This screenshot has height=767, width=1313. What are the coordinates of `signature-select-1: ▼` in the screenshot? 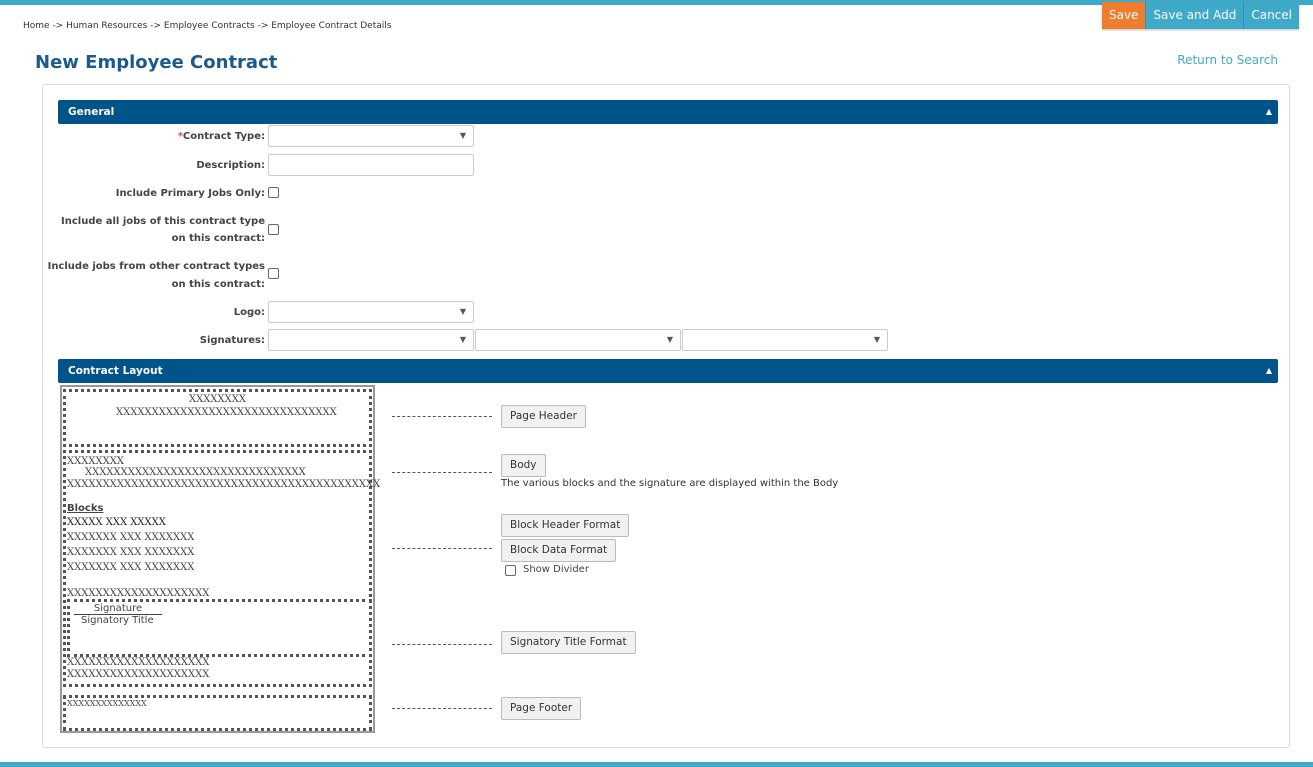 It's located at (371, 340).